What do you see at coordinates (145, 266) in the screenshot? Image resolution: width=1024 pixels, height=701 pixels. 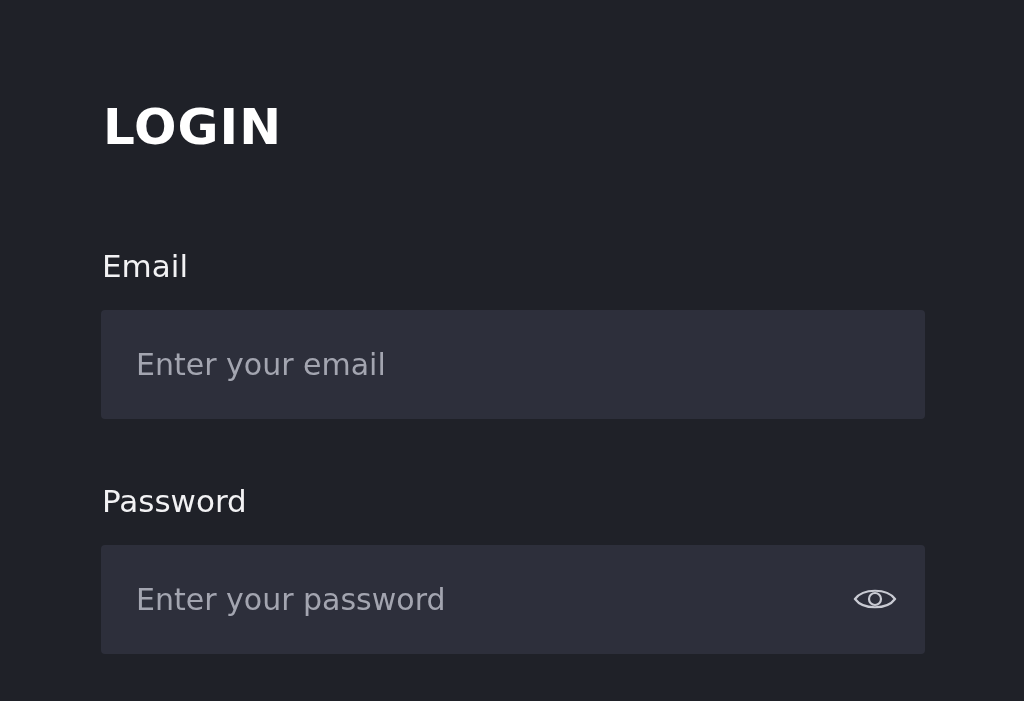 I see `field-label: Email` at bounding box center [145, 266].